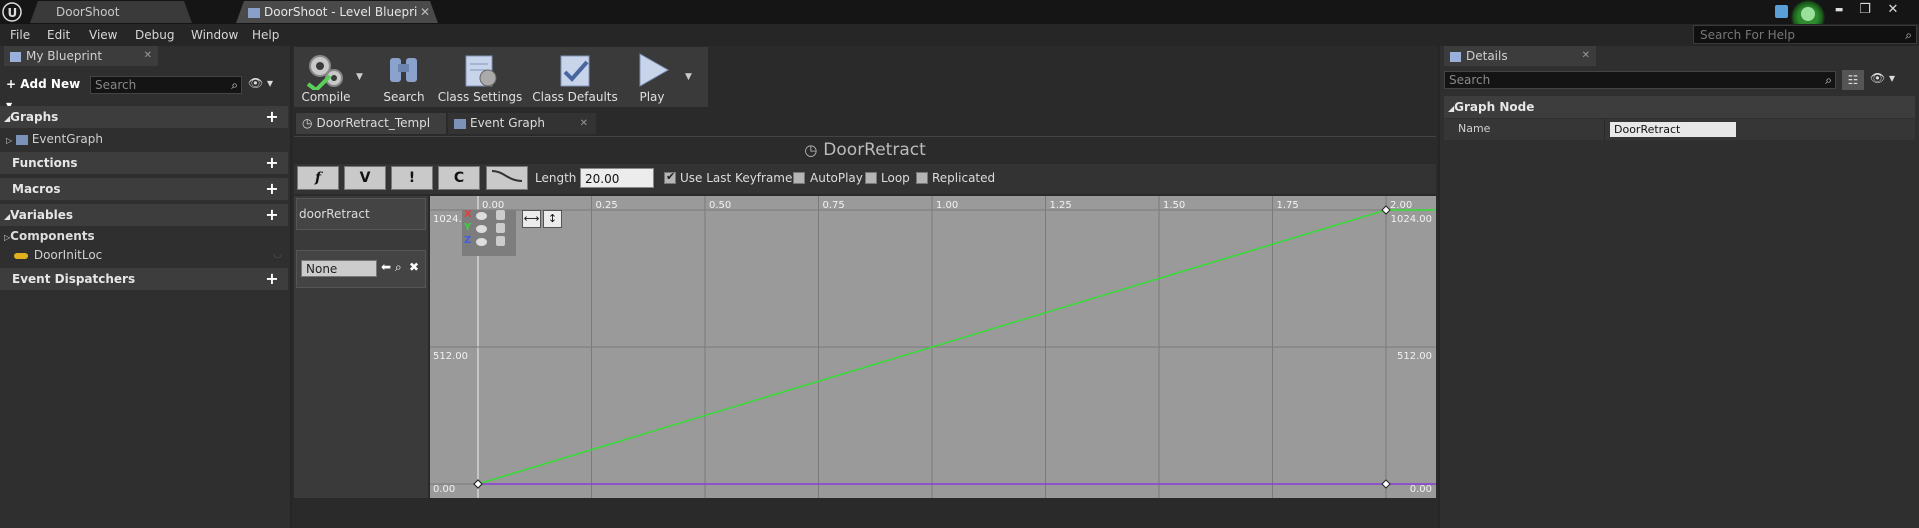 This screenshot has height=528, width=1919. What do you see at coordinates (1853, 80) in the screenshot?
I see `property-matrix-icon: ☷` at bounding box center [1853, 80].